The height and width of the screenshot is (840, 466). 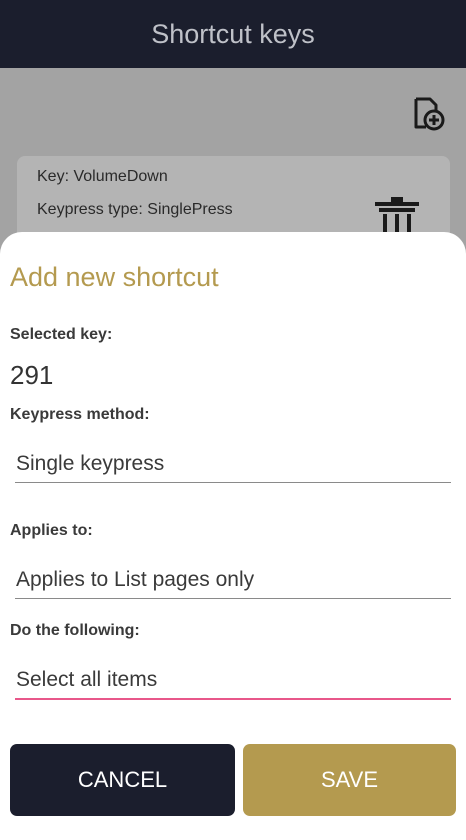 What do you see at coordinates (102, 176) in the screenshot?
I see `shortcut-key-text: Key: VolumeDown` at bounding box center [102, 176].